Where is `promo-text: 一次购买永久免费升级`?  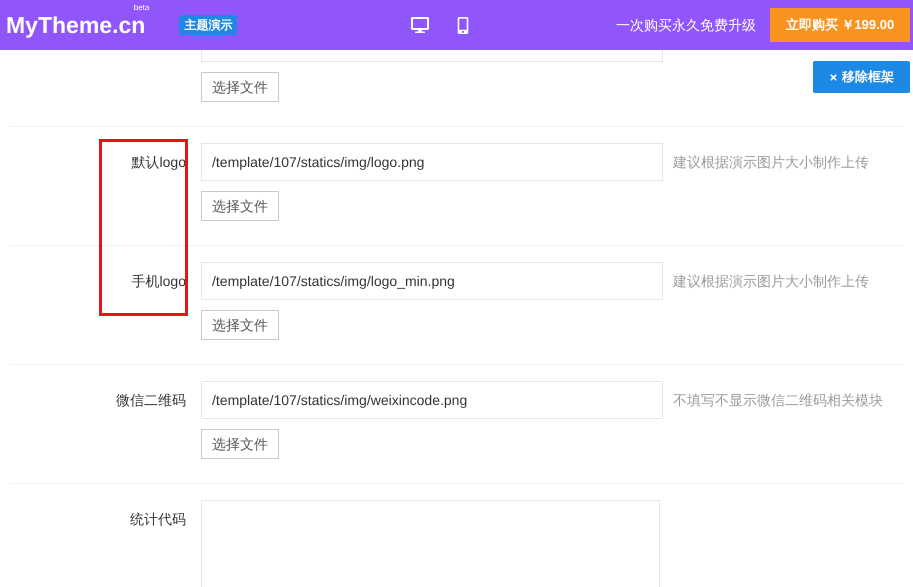
promo-text: 一次购买永久免费升级 is located at coordinates (686, 25).